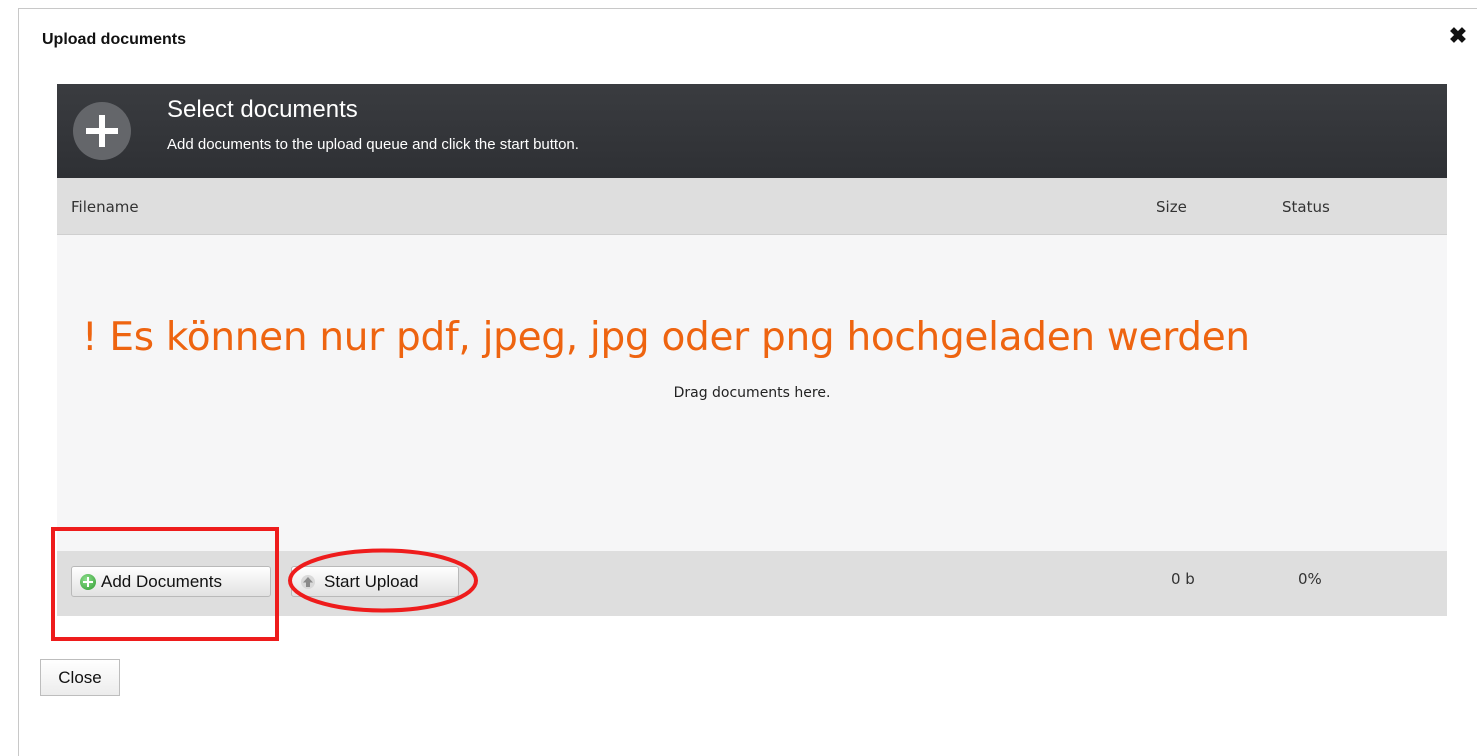 The width and height of the screenshot is (1477, 756). What do you see at coordinates (1306, 207) in the screenshot?
I see `column-status: Status` at bounding box center [1306, 207].